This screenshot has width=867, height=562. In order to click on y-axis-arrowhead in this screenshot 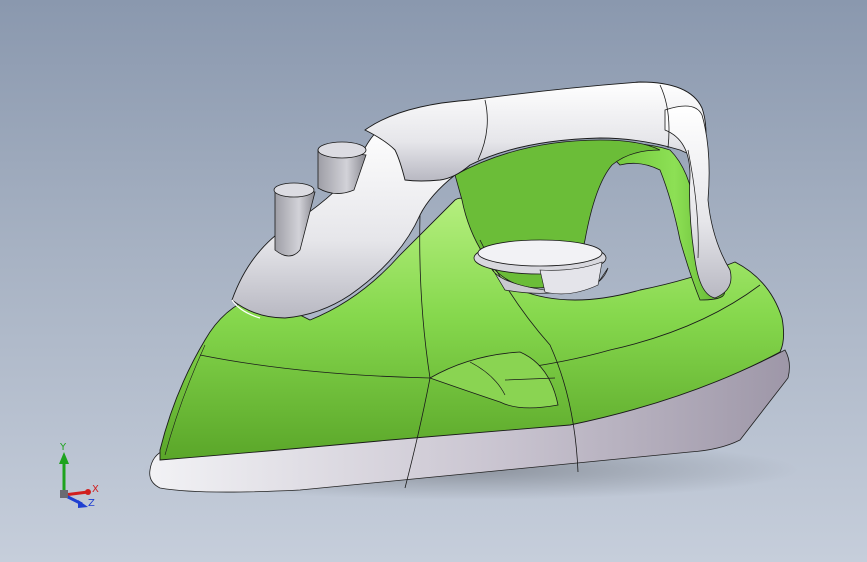, I will do `click(64, 458)`.